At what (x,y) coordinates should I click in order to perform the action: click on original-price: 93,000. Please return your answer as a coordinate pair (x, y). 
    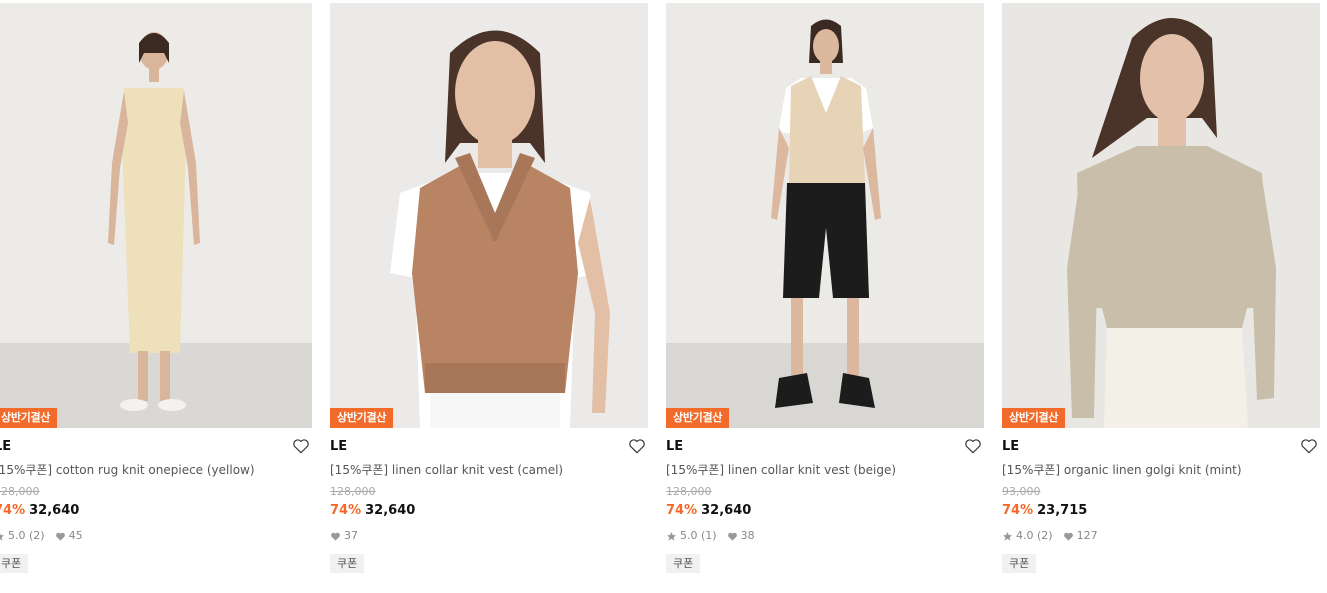
    Looking at the image, I should click on (1021, 491).